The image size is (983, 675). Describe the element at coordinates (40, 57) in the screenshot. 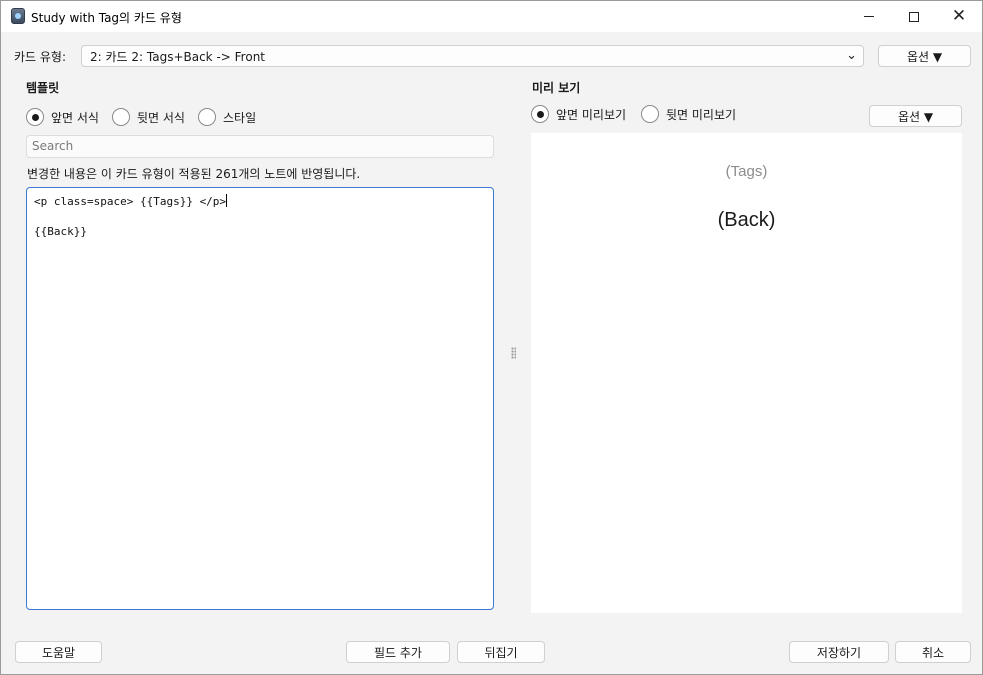

I see `card-type-label: 카드 유형:` at that location.